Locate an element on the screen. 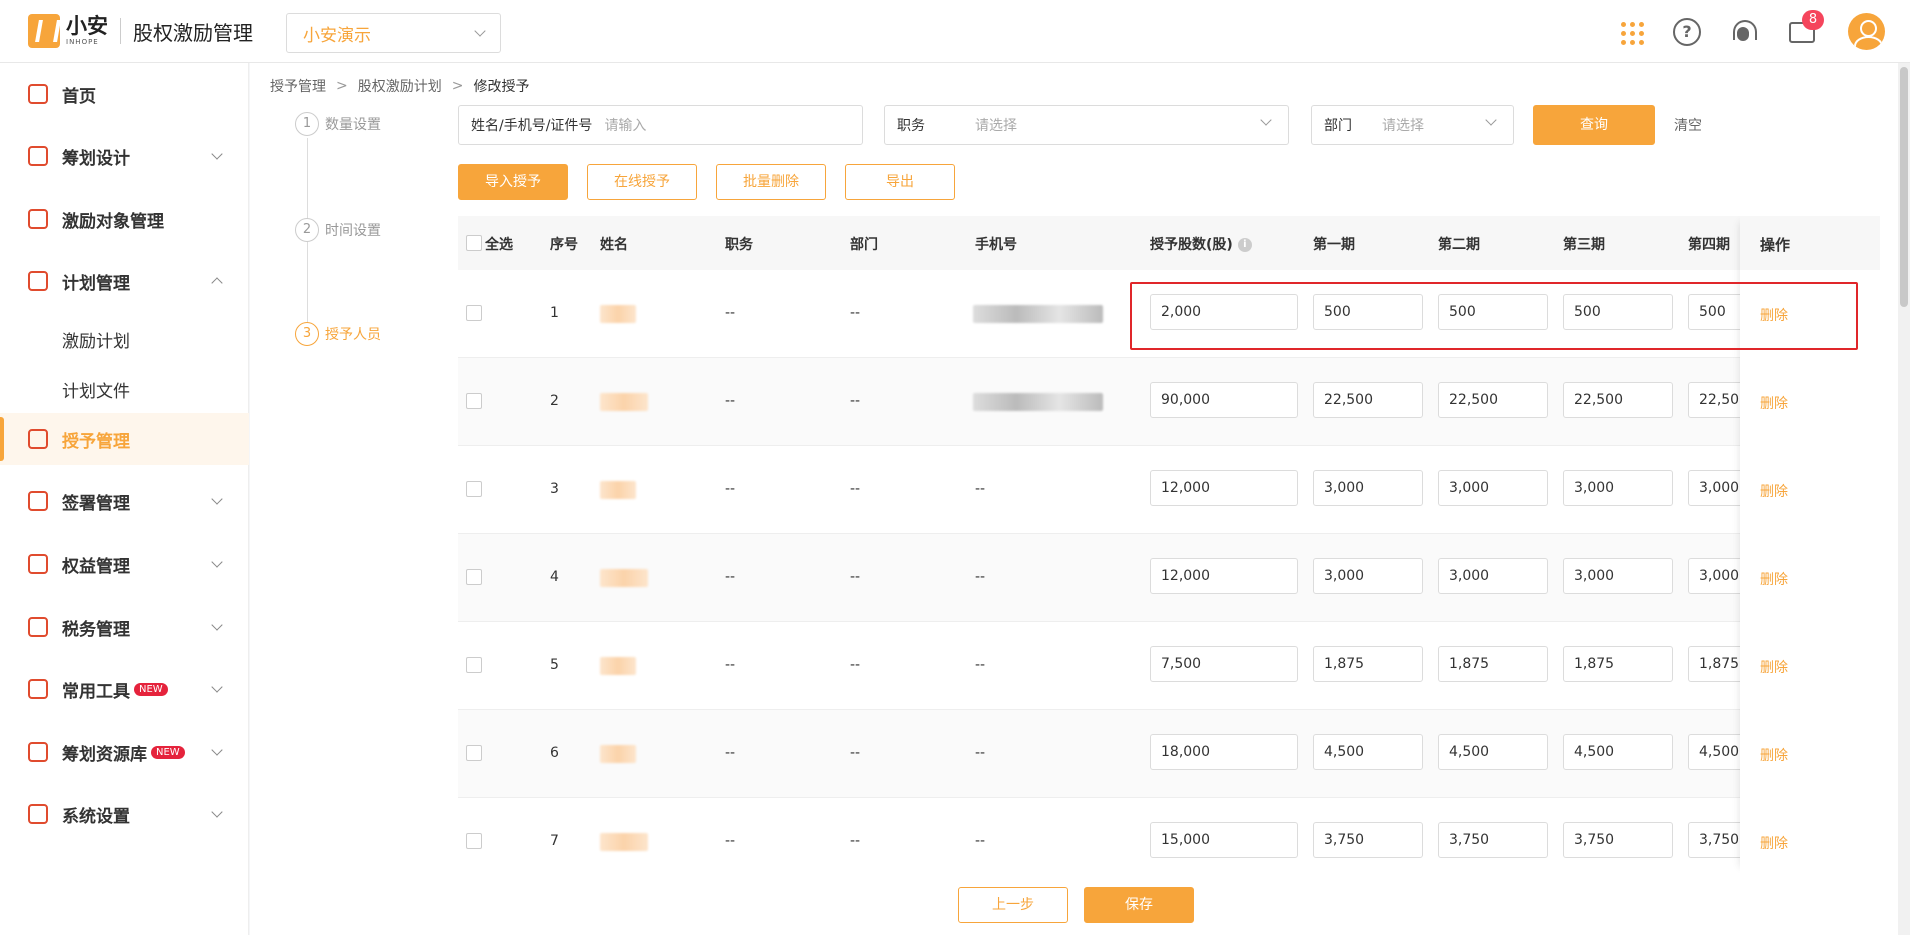 The height and width of the screenshot is (935, 1910). sidebar-item-grant-management: 授予管理 is located at coordinates (124, 439).